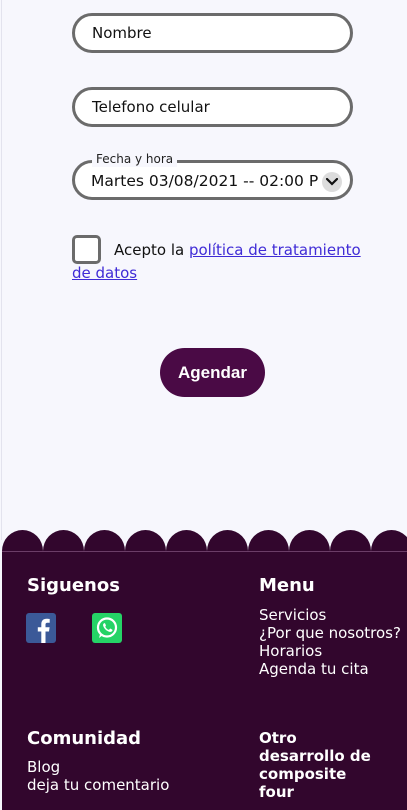 Image resolution: width=407 pixels, height=810 pixels. What do you see at coordinates (41, 628) in the screenshot?
I see `facebook-icon` at bounding box center [41, 628].